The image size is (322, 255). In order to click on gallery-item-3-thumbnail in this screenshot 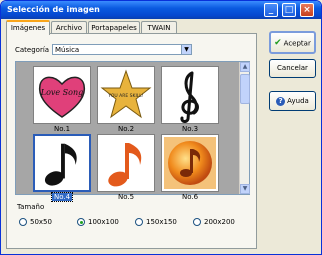, I will do `click(190, 95)`.